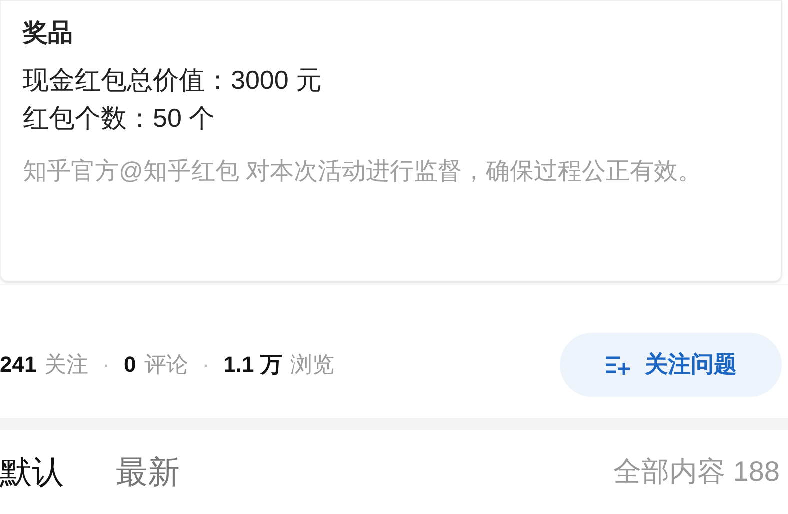 This screenshot has width=788, height=514. Describe the element at coordinates (130, 365) in the screenshot. I see `stat-number: 0` at that location.